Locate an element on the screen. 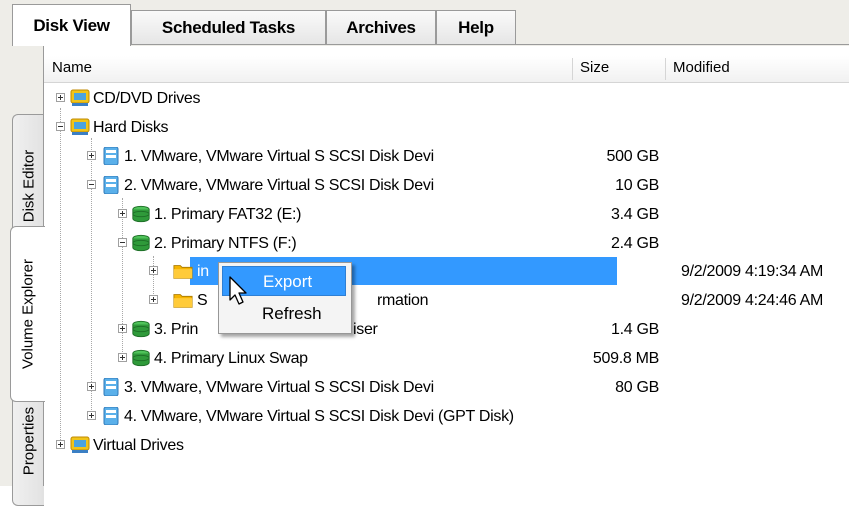 This screenshot has height=506, width=849. side-tab-strip: Disk Editor Volume Explorer Properties is located at coordinates (22, 276).